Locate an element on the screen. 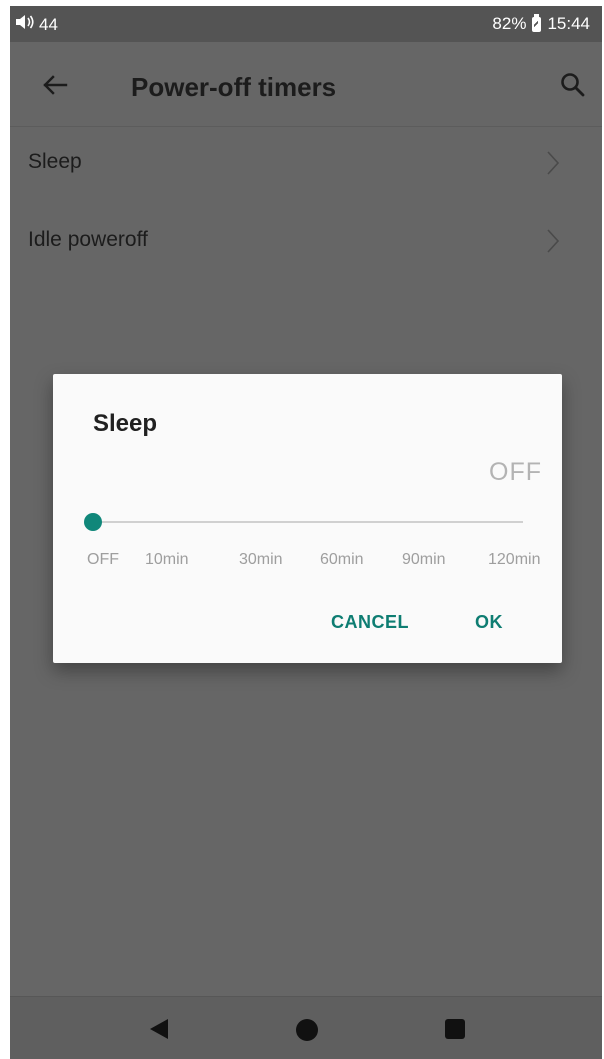 The image size is (604, 1059). arrow-left-icon is located at coordinates (55, 85).